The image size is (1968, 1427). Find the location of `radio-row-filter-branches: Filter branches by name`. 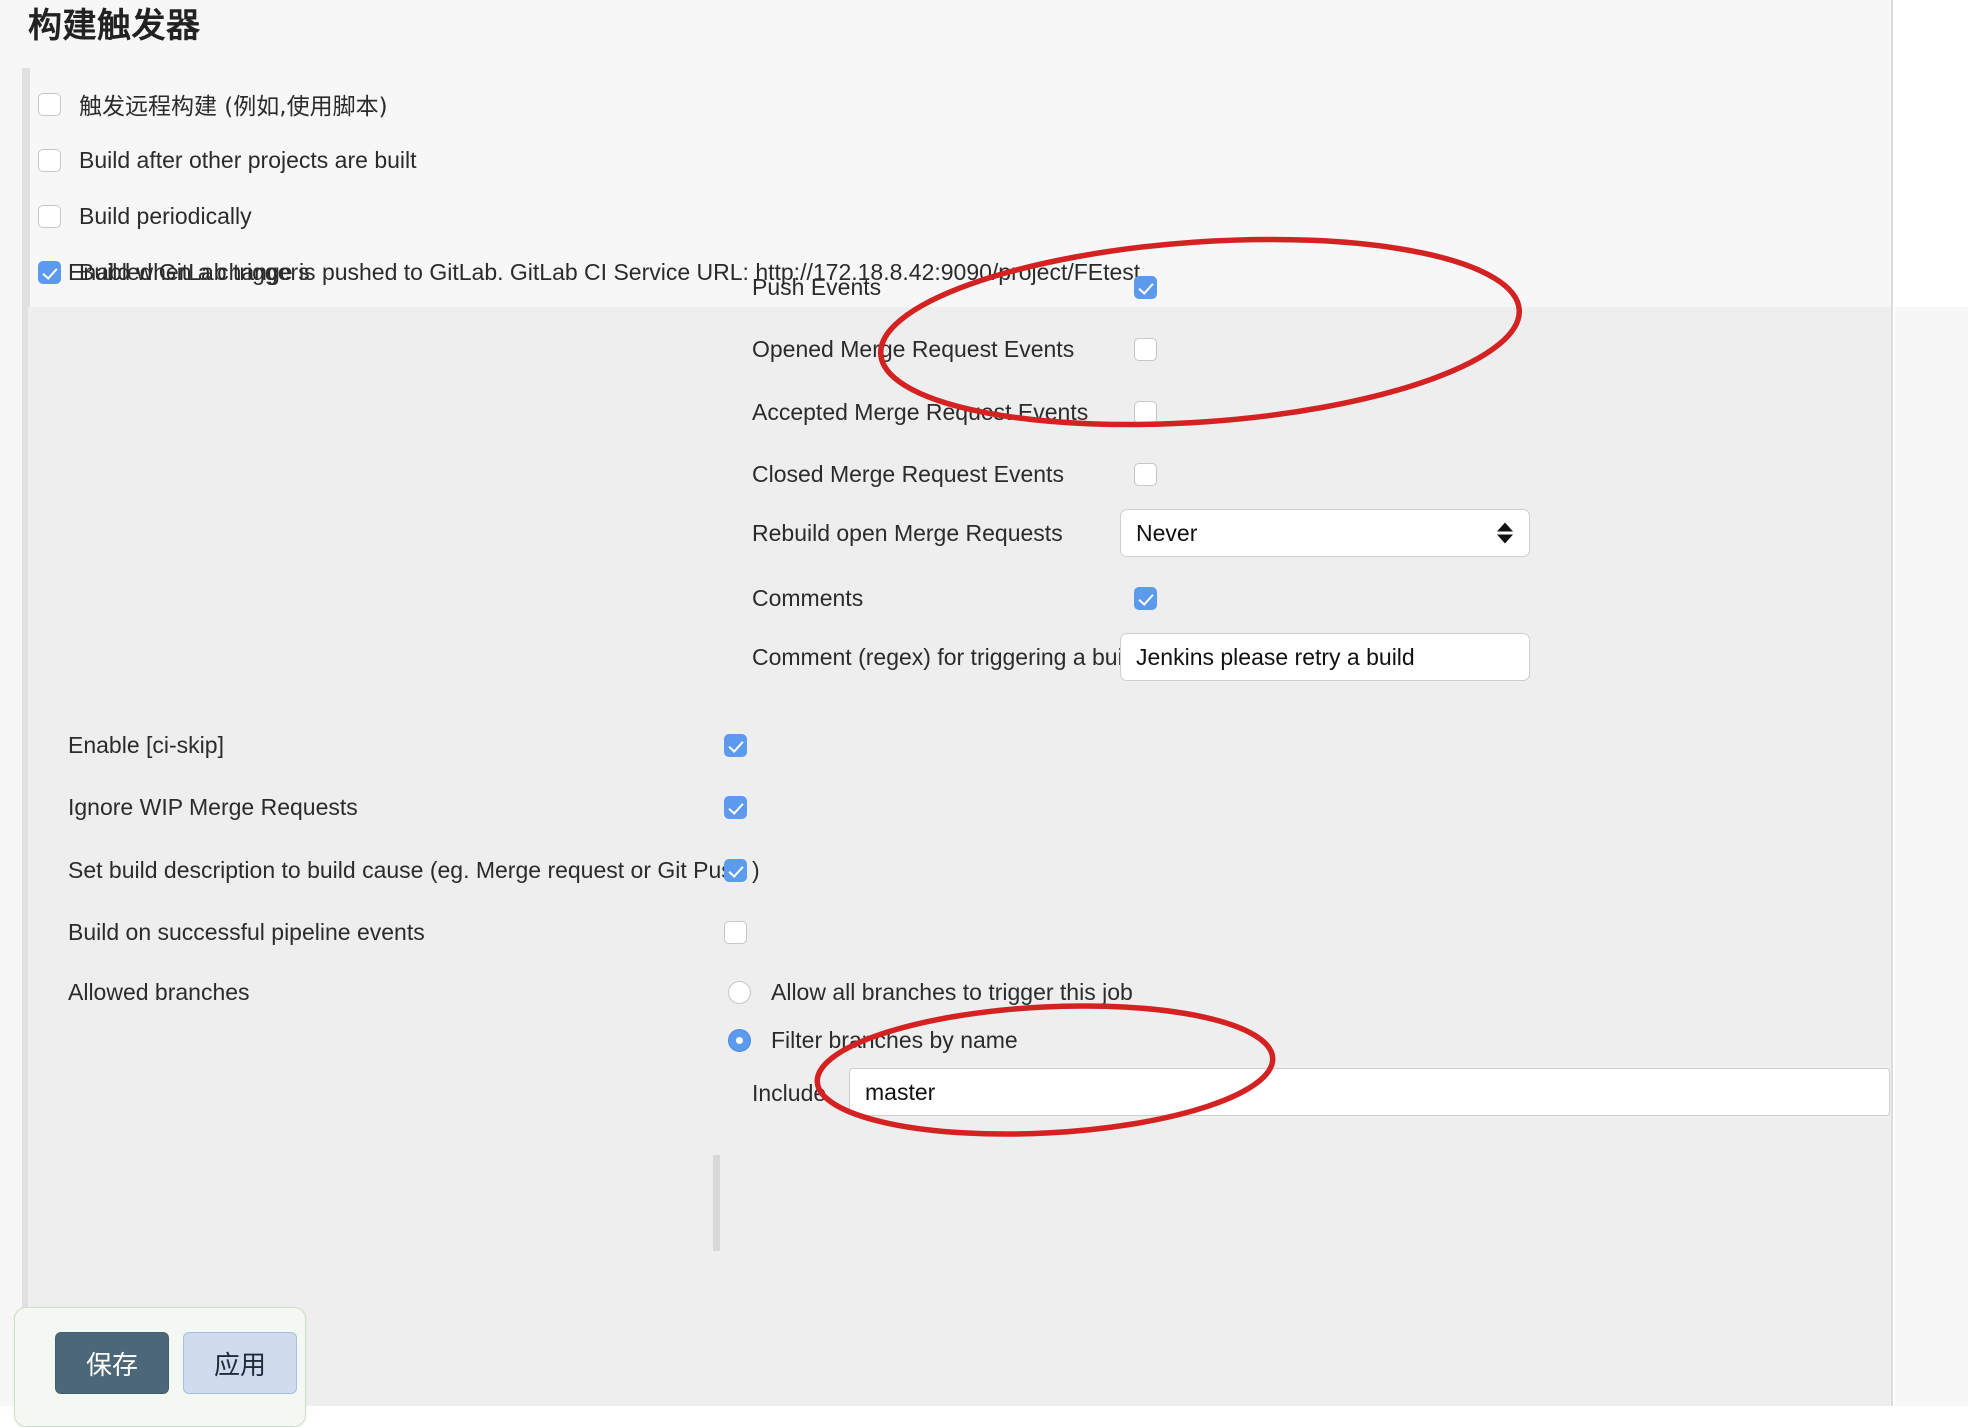

radio-row-filter-branches: Filter branches by name is located at coordinates (873, 1040).